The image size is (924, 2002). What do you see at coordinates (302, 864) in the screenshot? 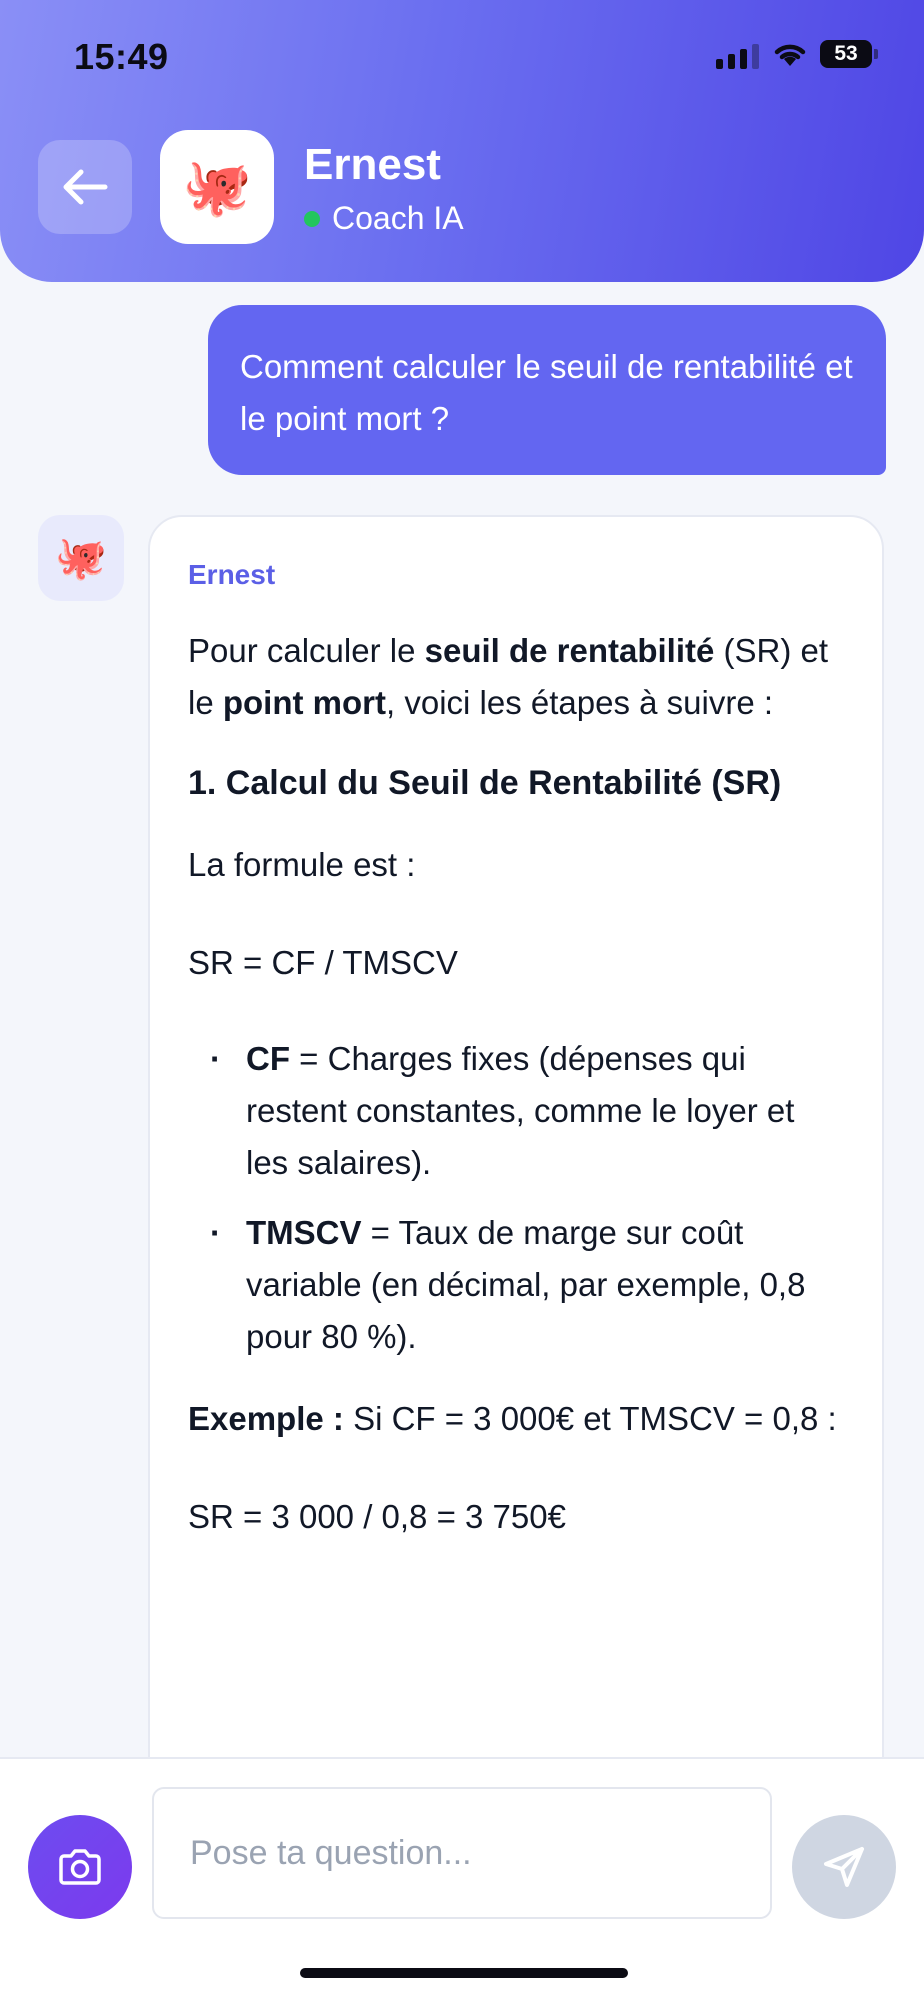
I see `formula-intro: La formule est :` at bounding box center [302, 864].